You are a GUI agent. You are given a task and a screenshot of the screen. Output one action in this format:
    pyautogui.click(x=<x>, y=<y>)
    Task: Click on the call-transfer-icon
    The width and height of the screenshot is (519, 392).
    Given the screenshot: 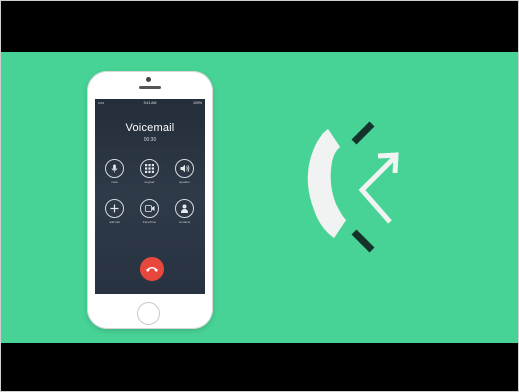 What is the action you would take?
    pyautogui.click(x=353, y=187)
    